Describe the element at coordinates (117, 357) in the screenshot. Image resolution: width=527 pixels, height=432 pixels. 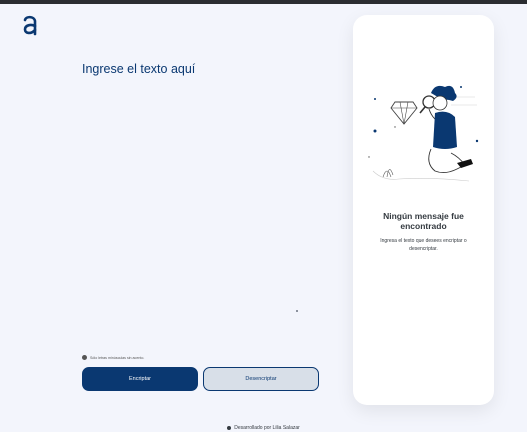
I see `hint-text: Sólo letras minúsculas sin acento.` at that location.